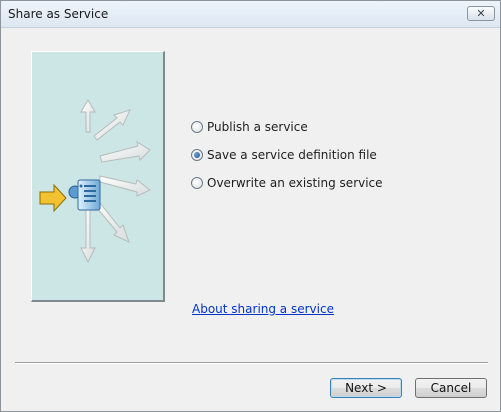  Describe the element at coordinates (95, 181) in the screenshot. I see `share-service-arrows-icon` at that location.